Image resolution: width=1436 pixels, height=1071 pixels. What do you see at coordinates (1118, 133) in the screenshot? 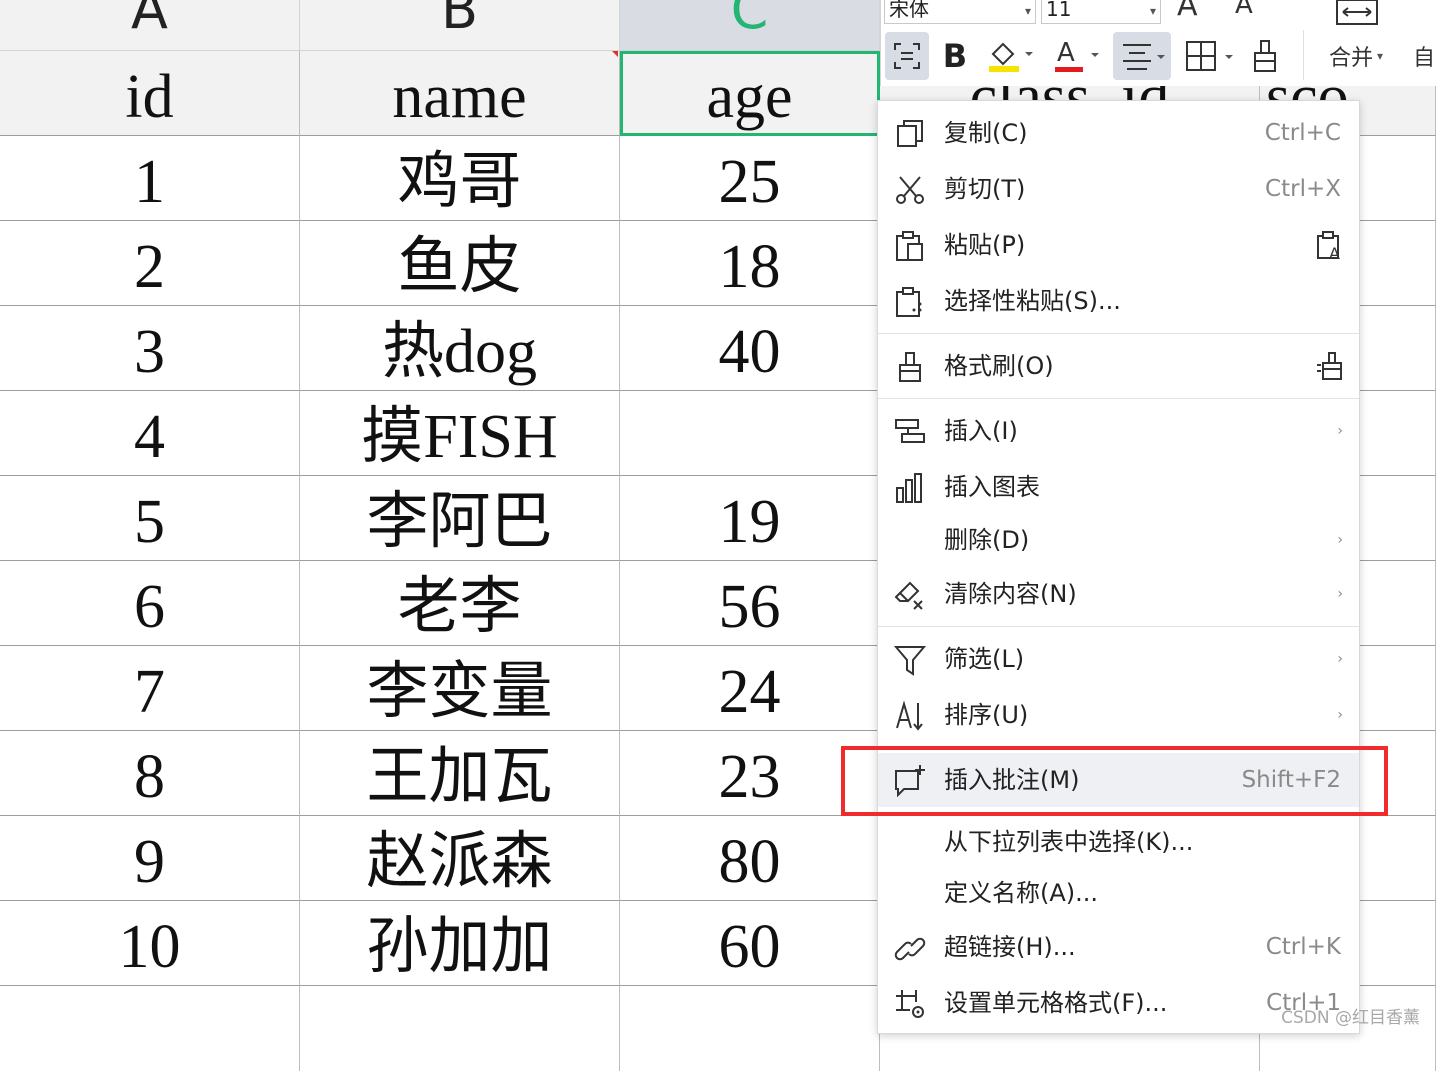
I see `menu-item-copy: 复制(C) Ctrl+C` at bounding box center [1118, 133].